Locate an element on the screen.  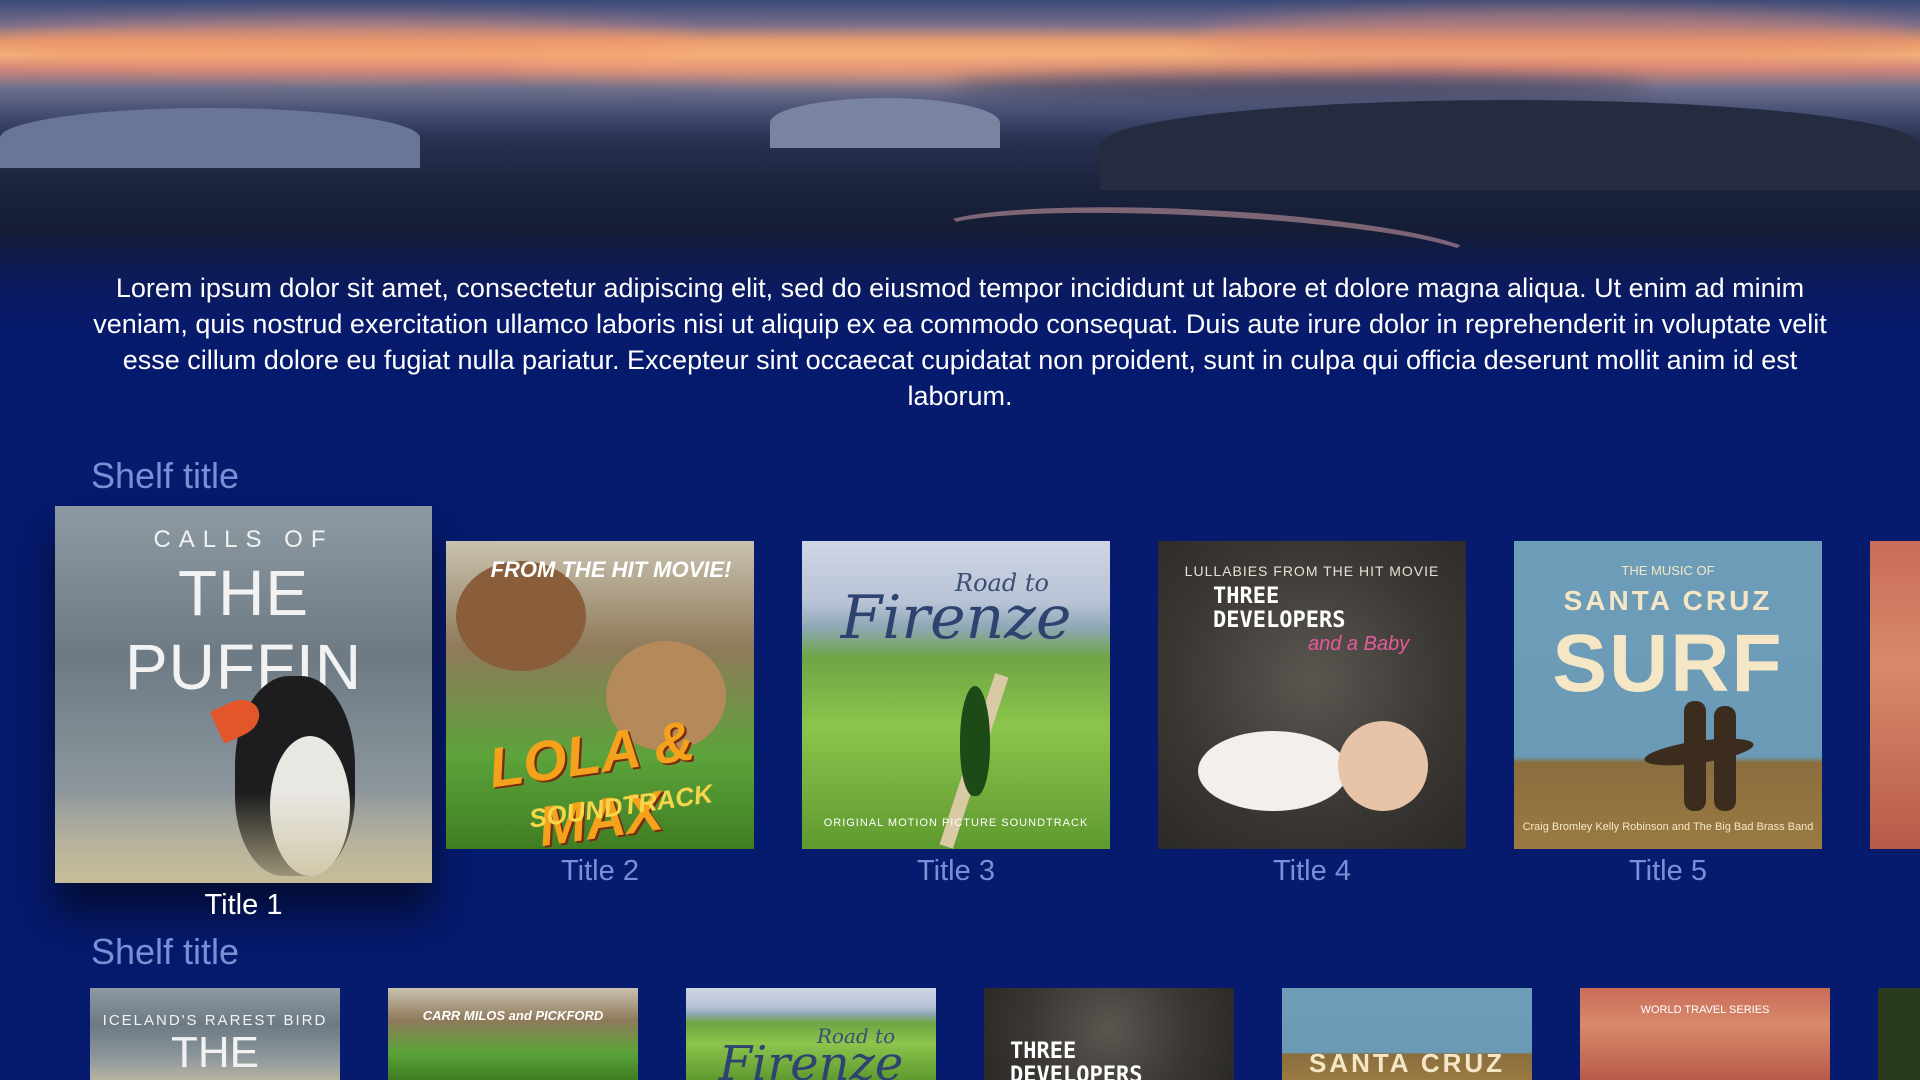
shelf-item: SANTA CRUZ is located at coordinates (1407, 1034).